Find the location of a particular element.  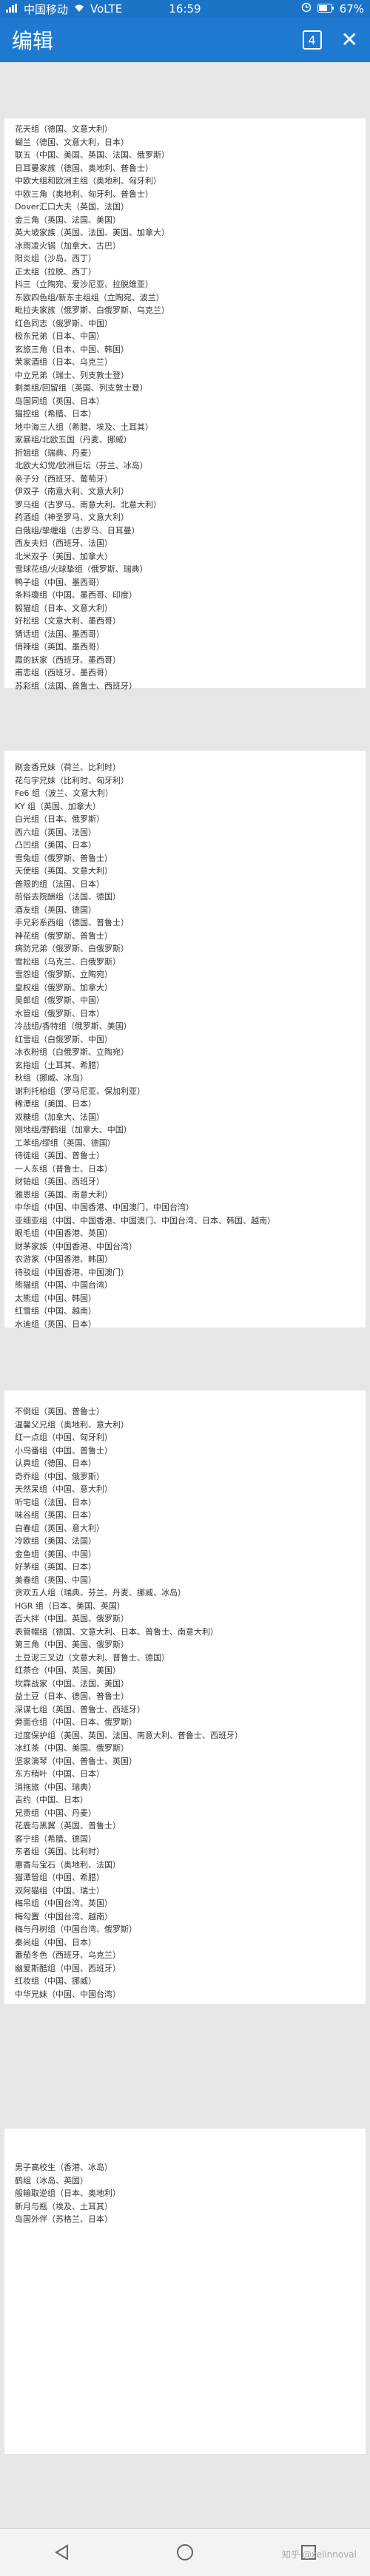

list-item: 毅猫组（日本、文意大利） is located at coordinates (63, 608).